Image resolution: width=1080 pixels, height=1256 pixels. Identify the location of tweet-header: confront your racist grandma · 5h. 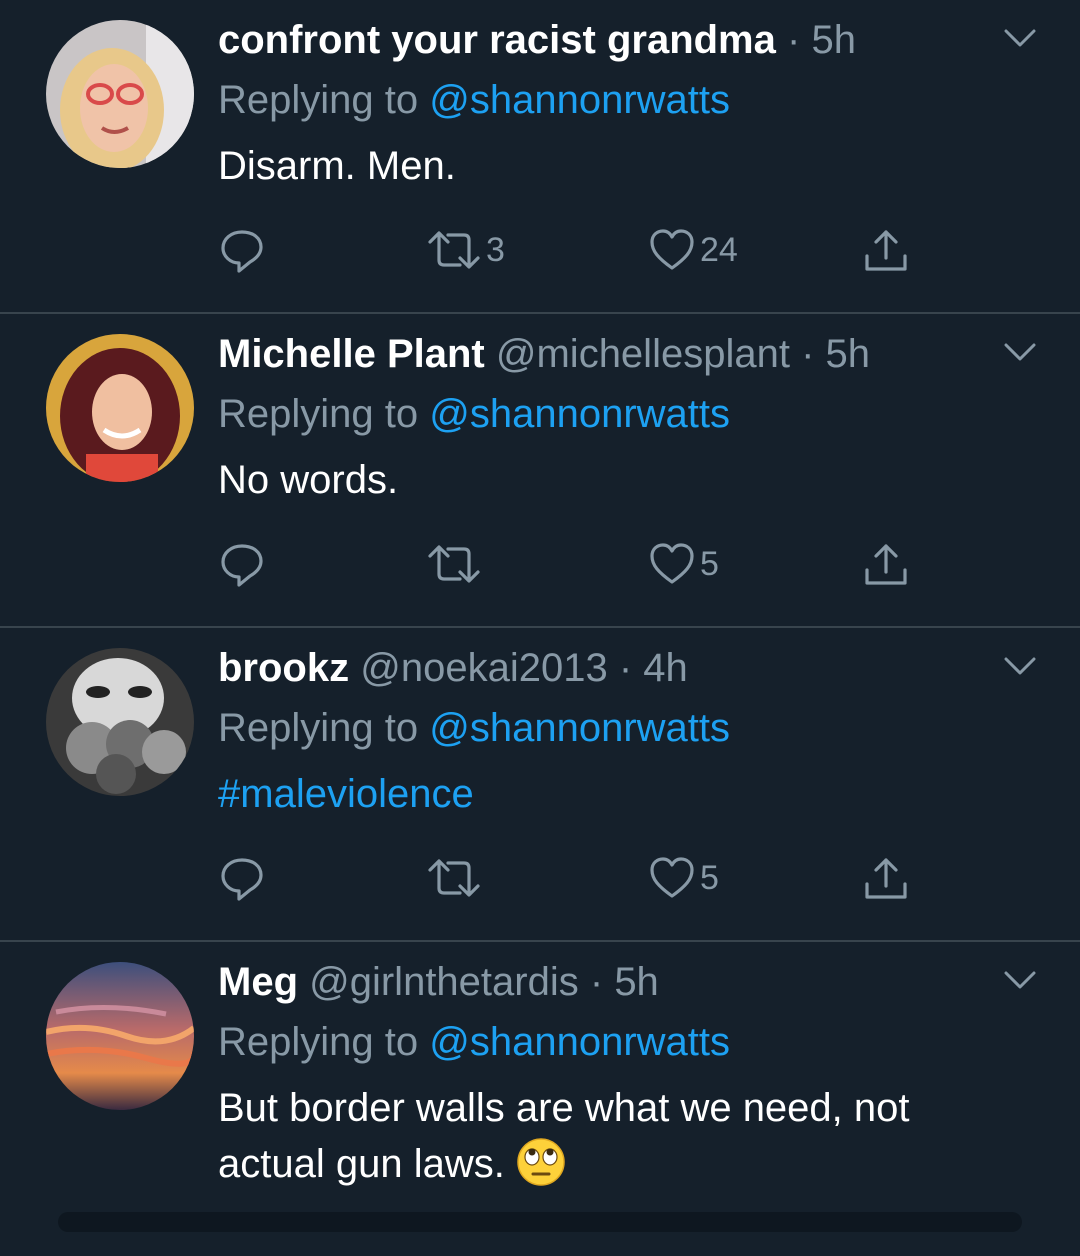
(537, 40).